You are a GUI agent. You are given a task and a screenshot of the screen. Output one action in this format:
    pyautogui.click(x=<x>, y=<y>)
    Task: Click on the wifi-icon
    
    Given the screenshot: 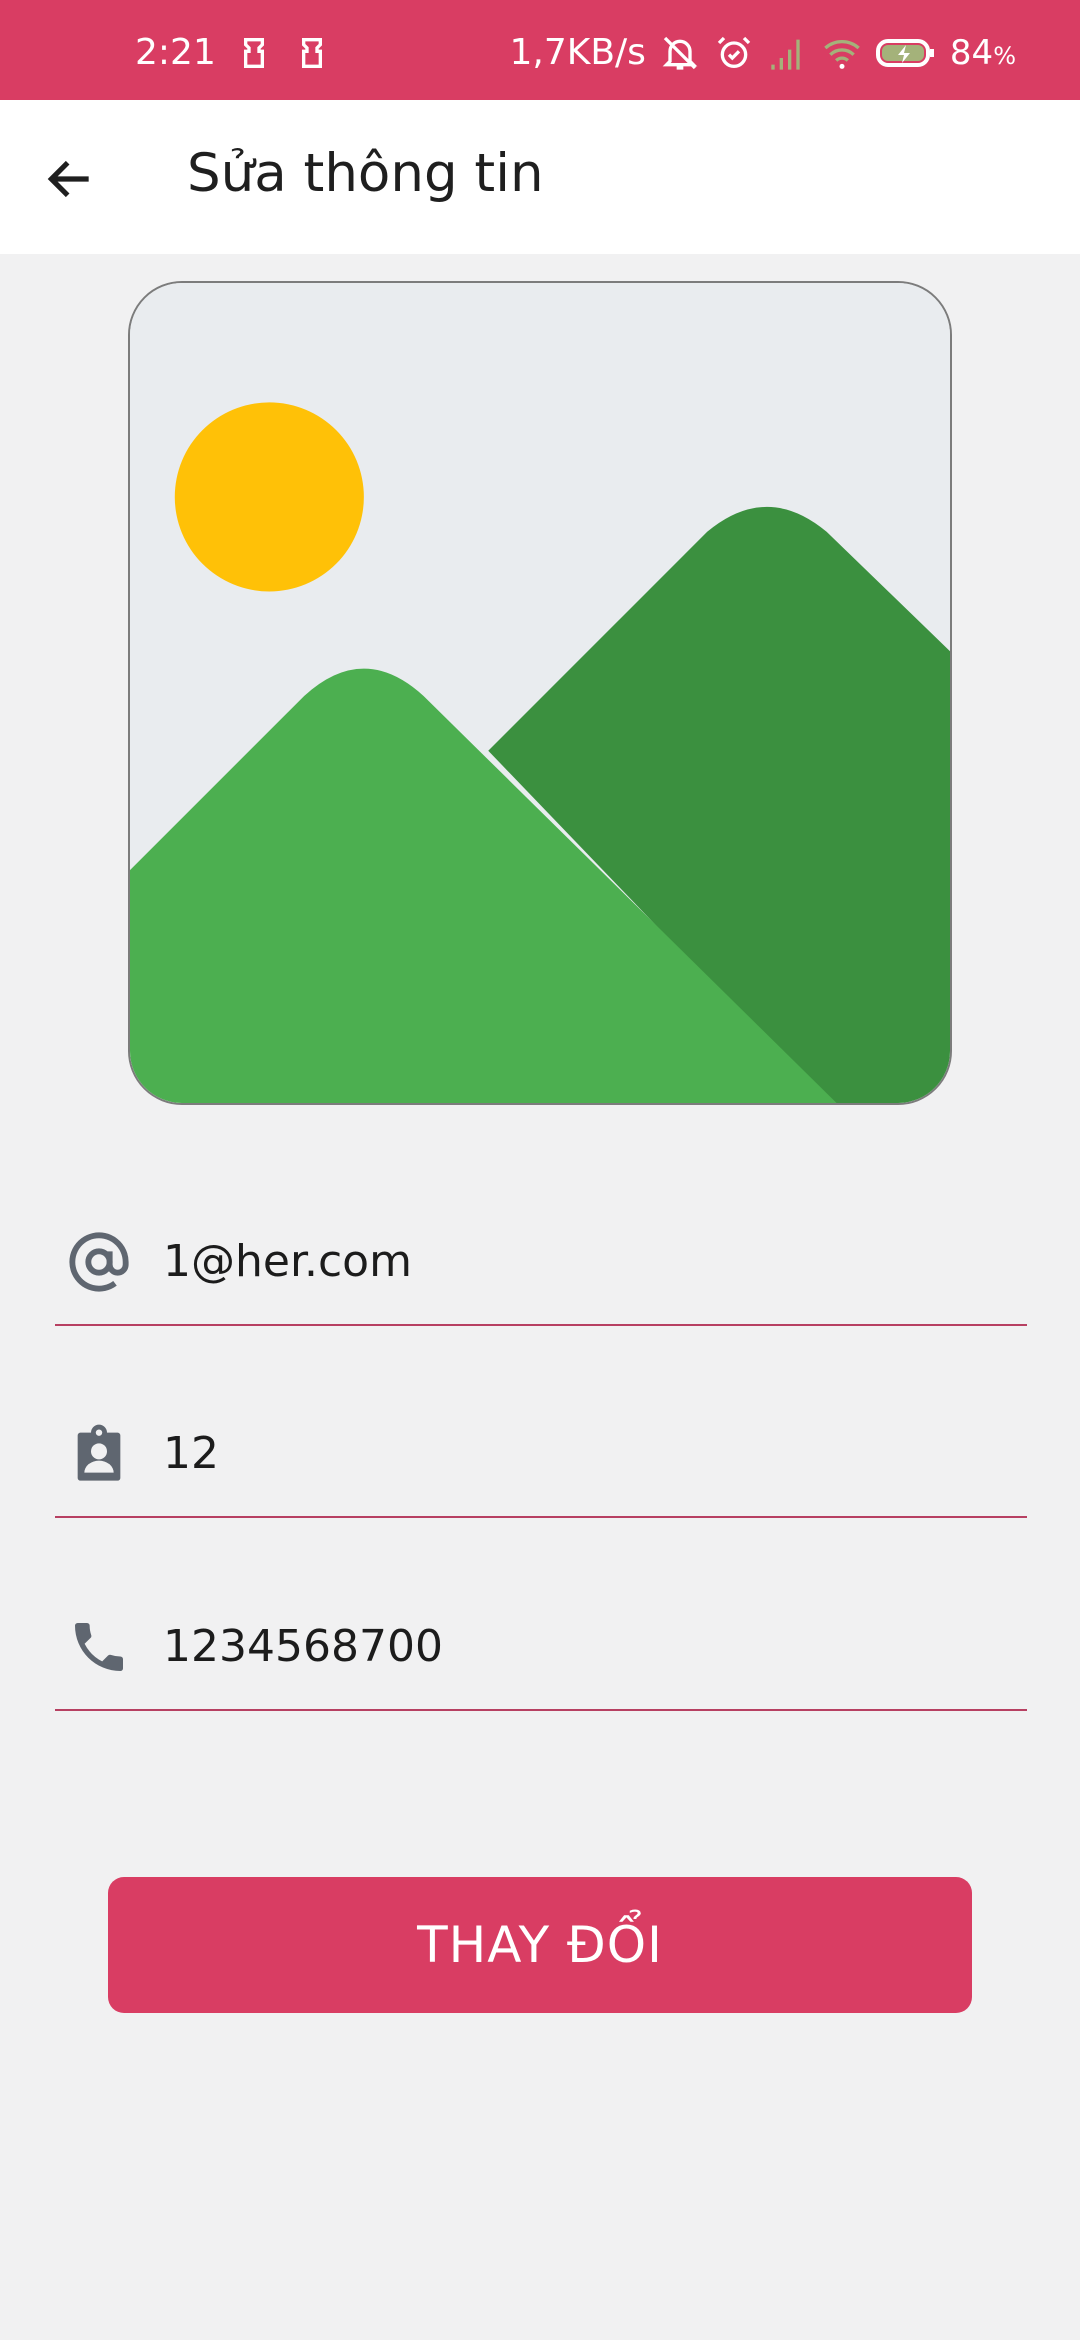 What is the action you would take?
    pyautogui.click(x=842, y=53)
    